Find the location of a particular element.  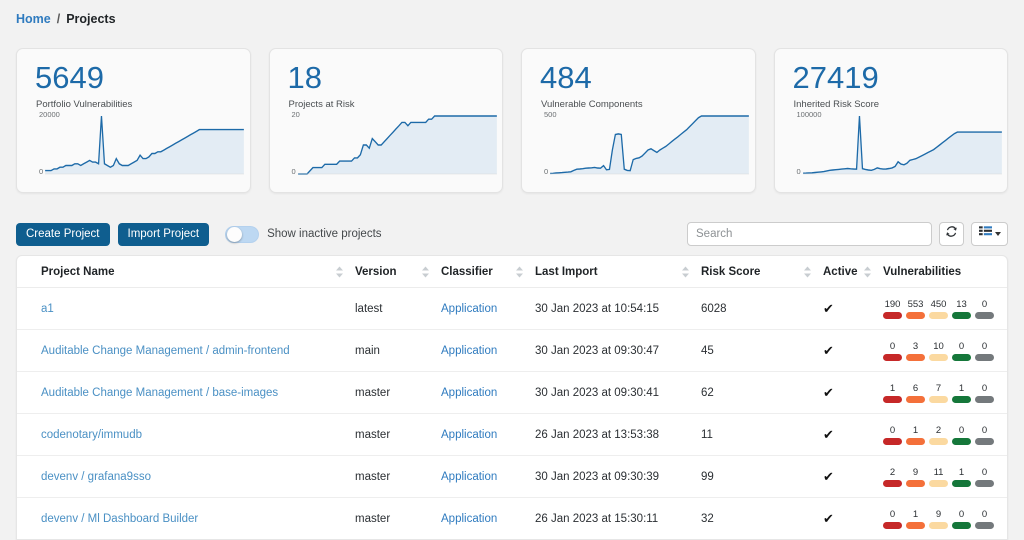

import-project-button: Import Project is located at coordinates (163, 234).